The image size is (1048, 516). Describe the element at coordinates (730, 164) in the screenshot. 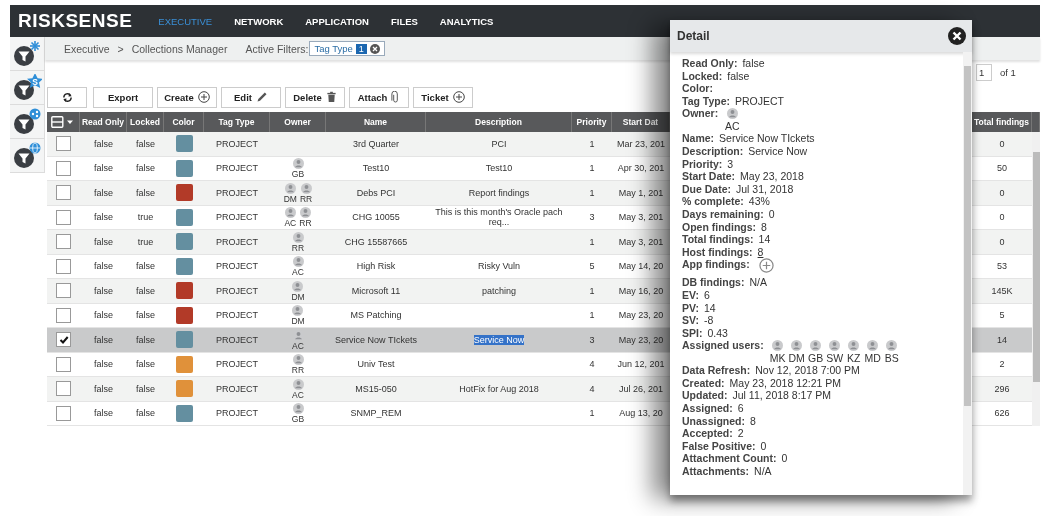

I see `field-value: 3` at that location.